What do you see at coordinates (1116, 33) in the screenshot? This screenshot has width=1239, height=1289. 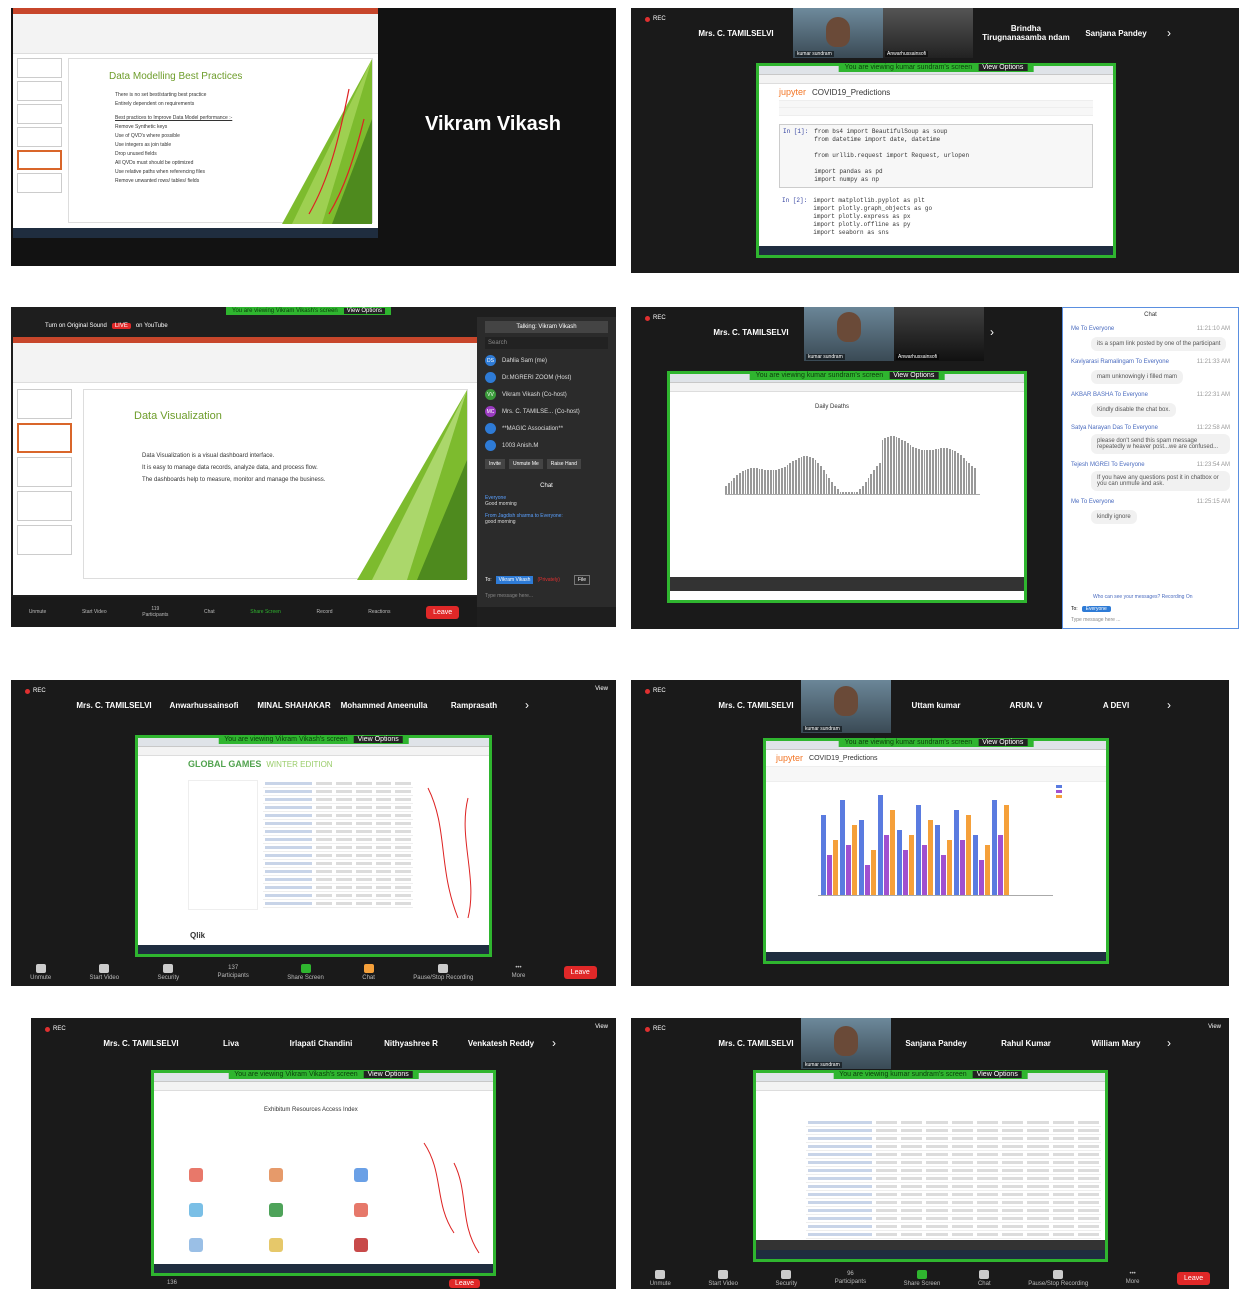 I see `participant-tile: Sanjana Pandey` at bounding box center [1116, 33].